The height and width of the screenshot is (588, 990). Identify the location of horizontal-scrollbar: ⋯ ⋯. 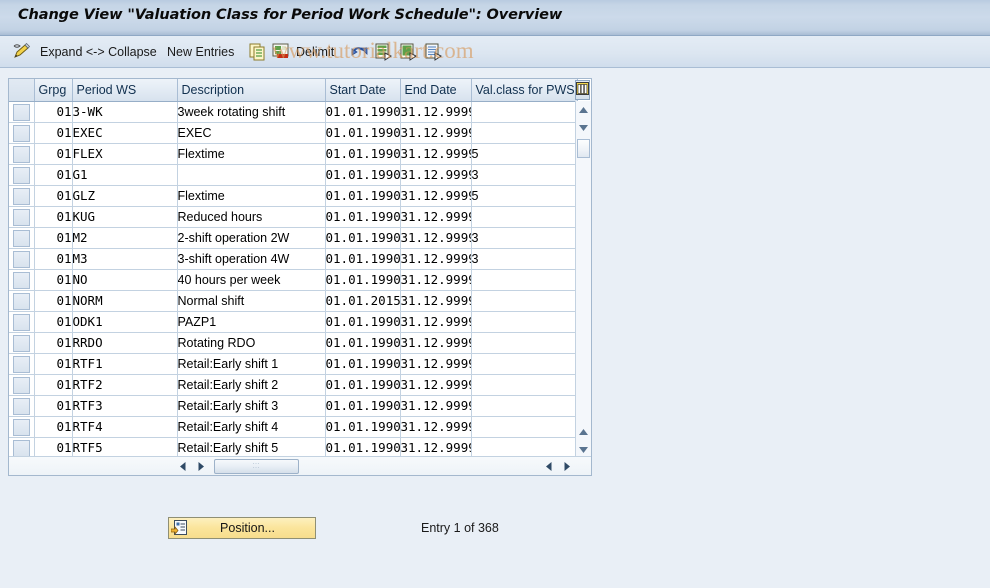
(300, 465).